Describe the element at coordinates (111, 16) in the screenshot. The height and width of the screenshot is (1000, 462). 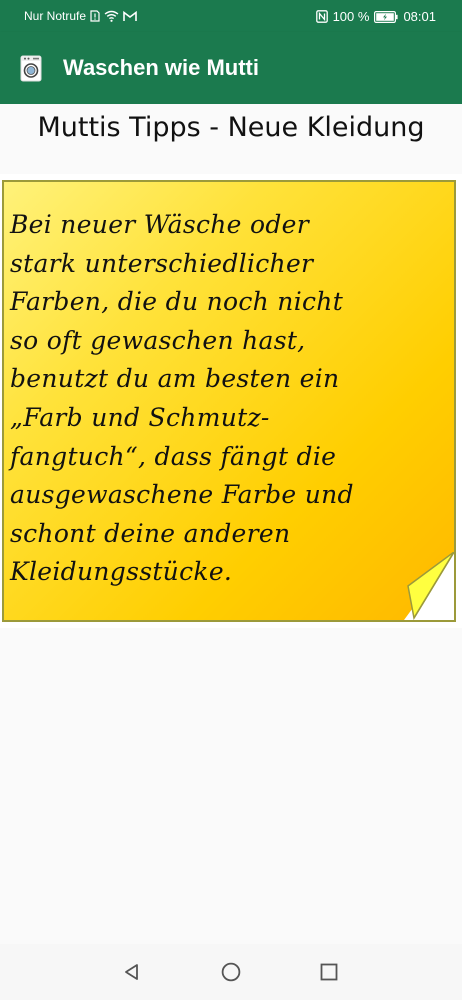
I see `wifi-icon` at that location.